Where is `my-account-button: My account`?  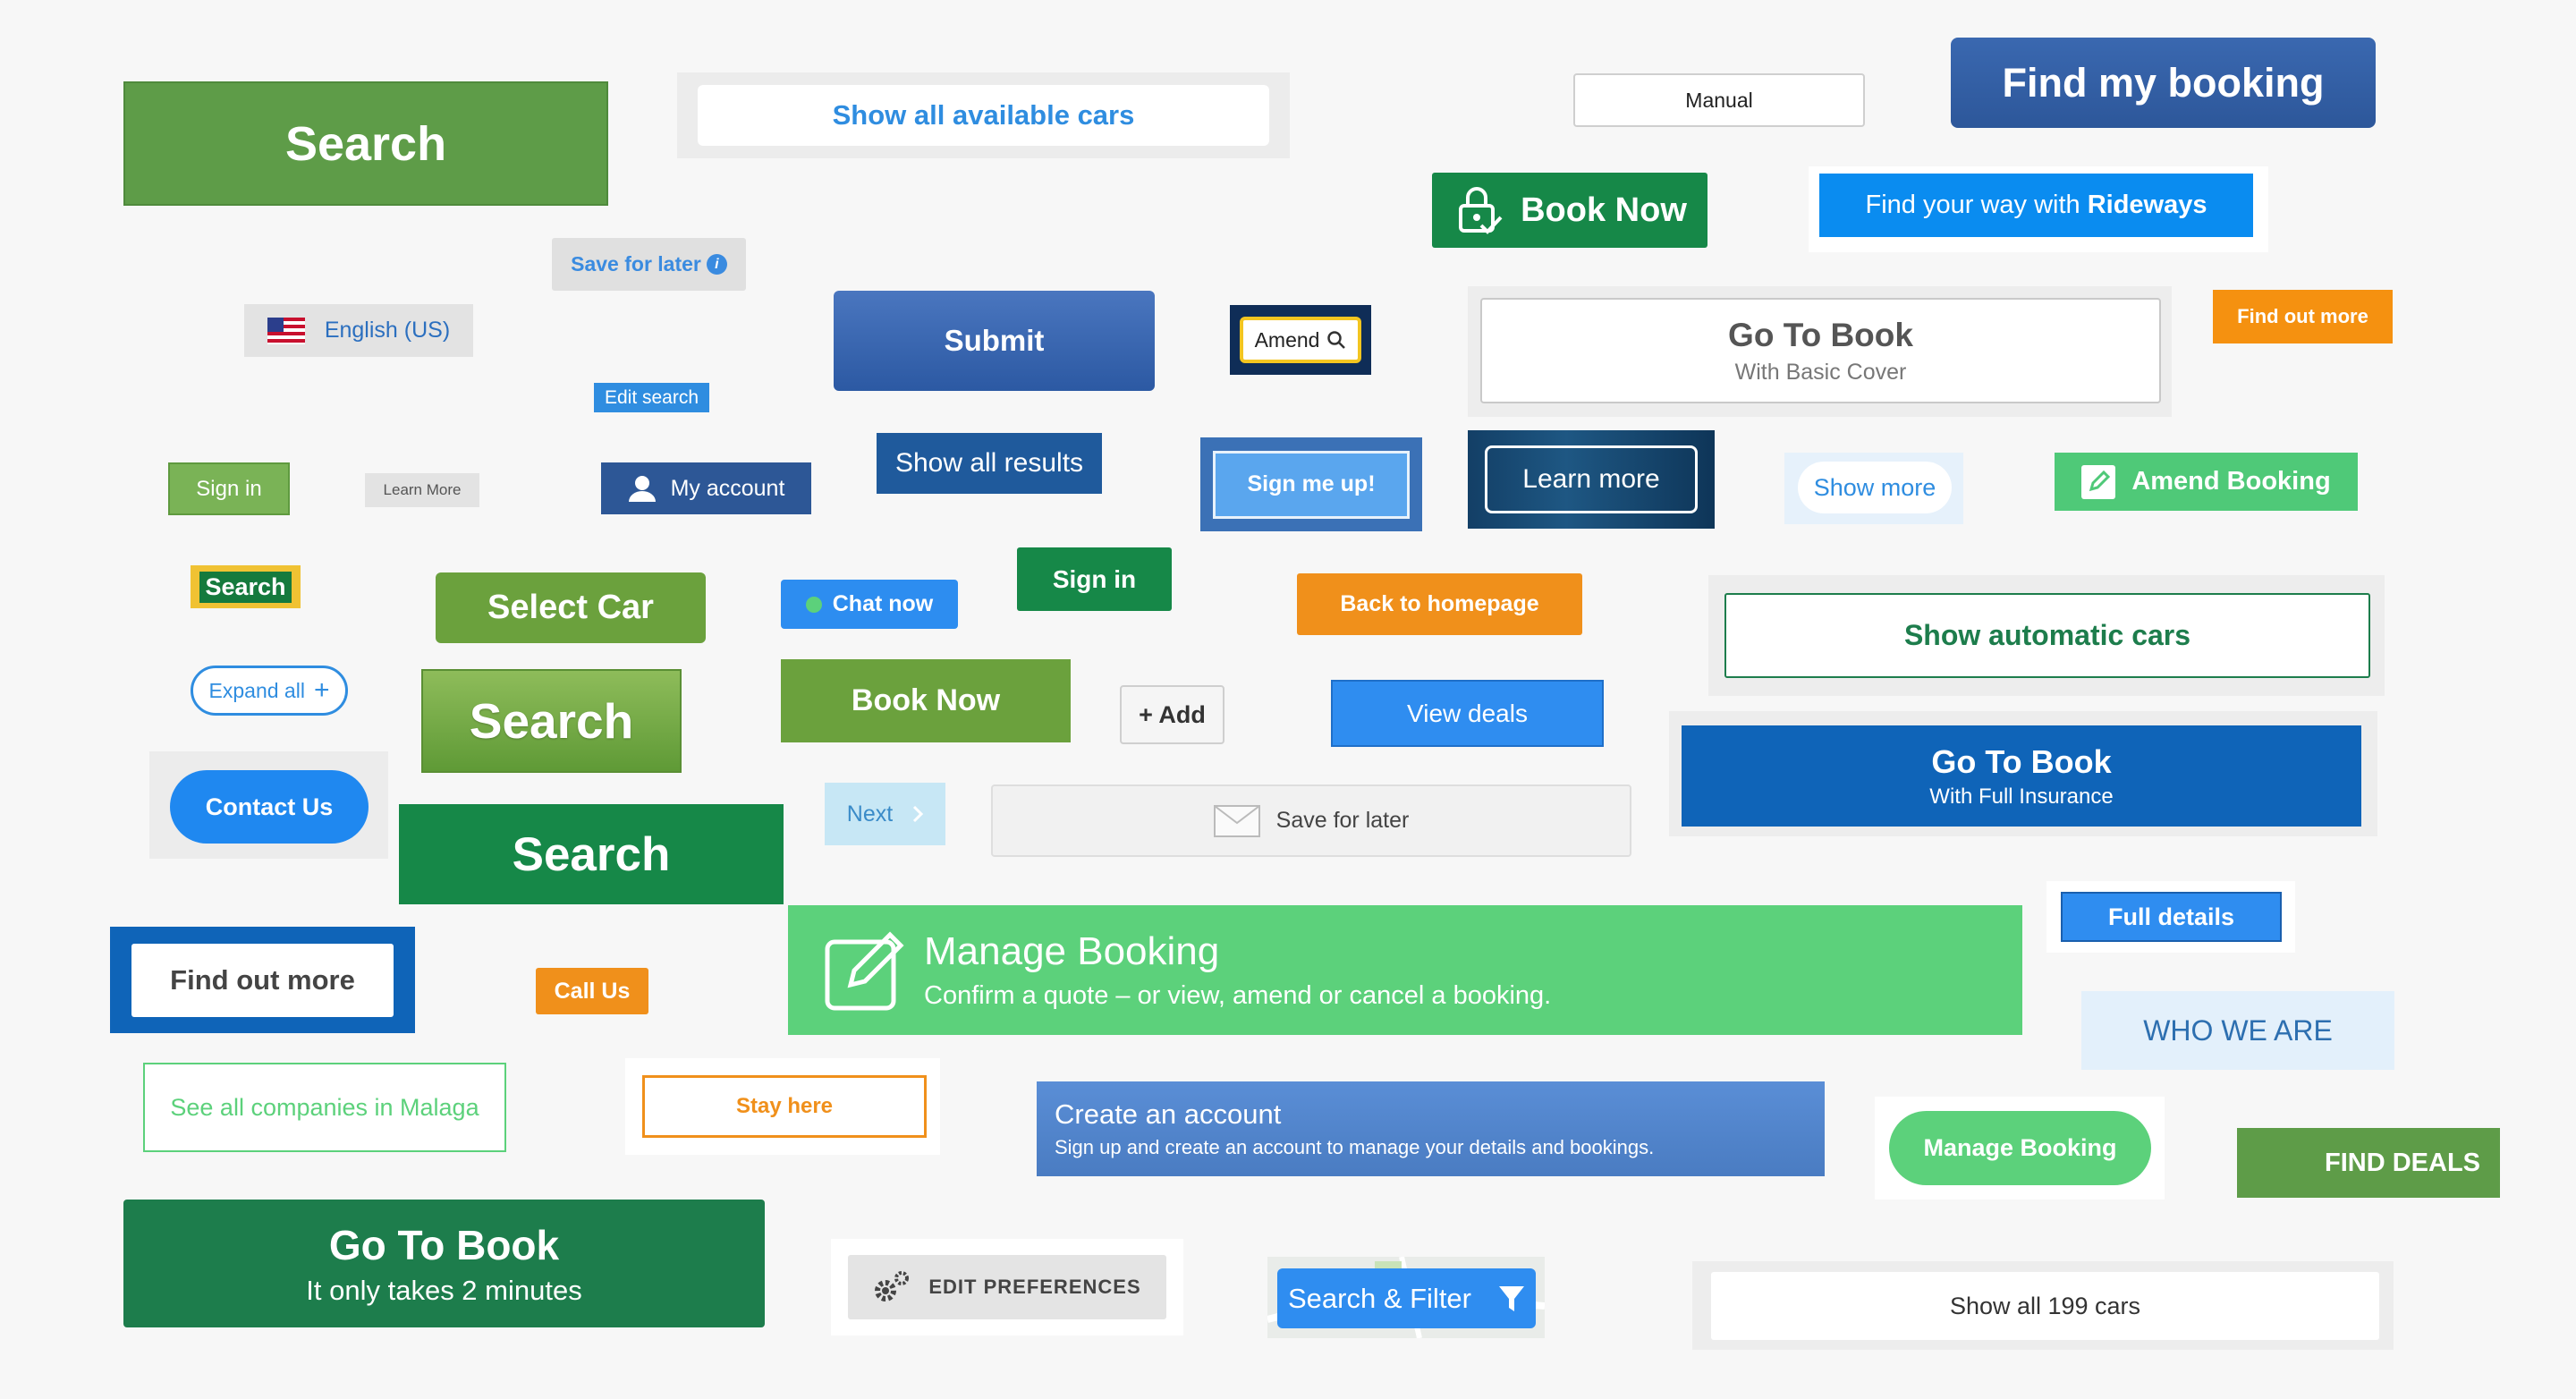
my-account-button: My account is located at coordinates (706, 488).